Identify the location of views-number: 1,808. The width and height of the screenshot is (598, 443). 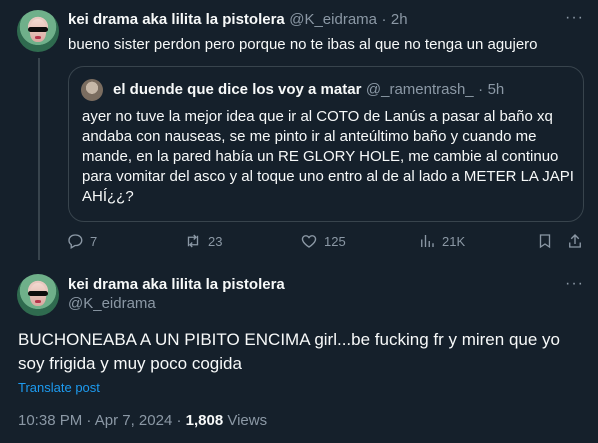
(204, 420).